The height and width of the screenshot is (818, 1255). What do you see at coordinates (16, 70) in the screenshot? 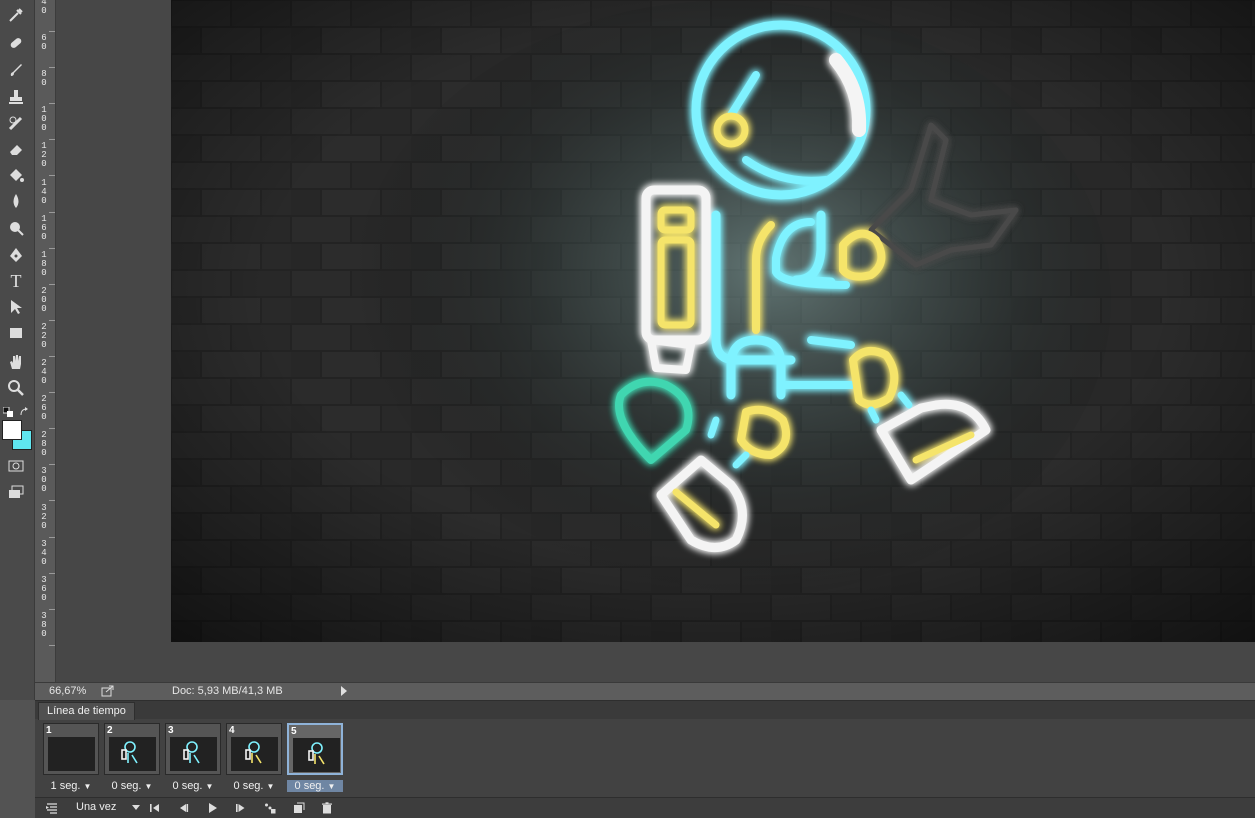
I see `brush-icon` at bounding box center [16, 70].